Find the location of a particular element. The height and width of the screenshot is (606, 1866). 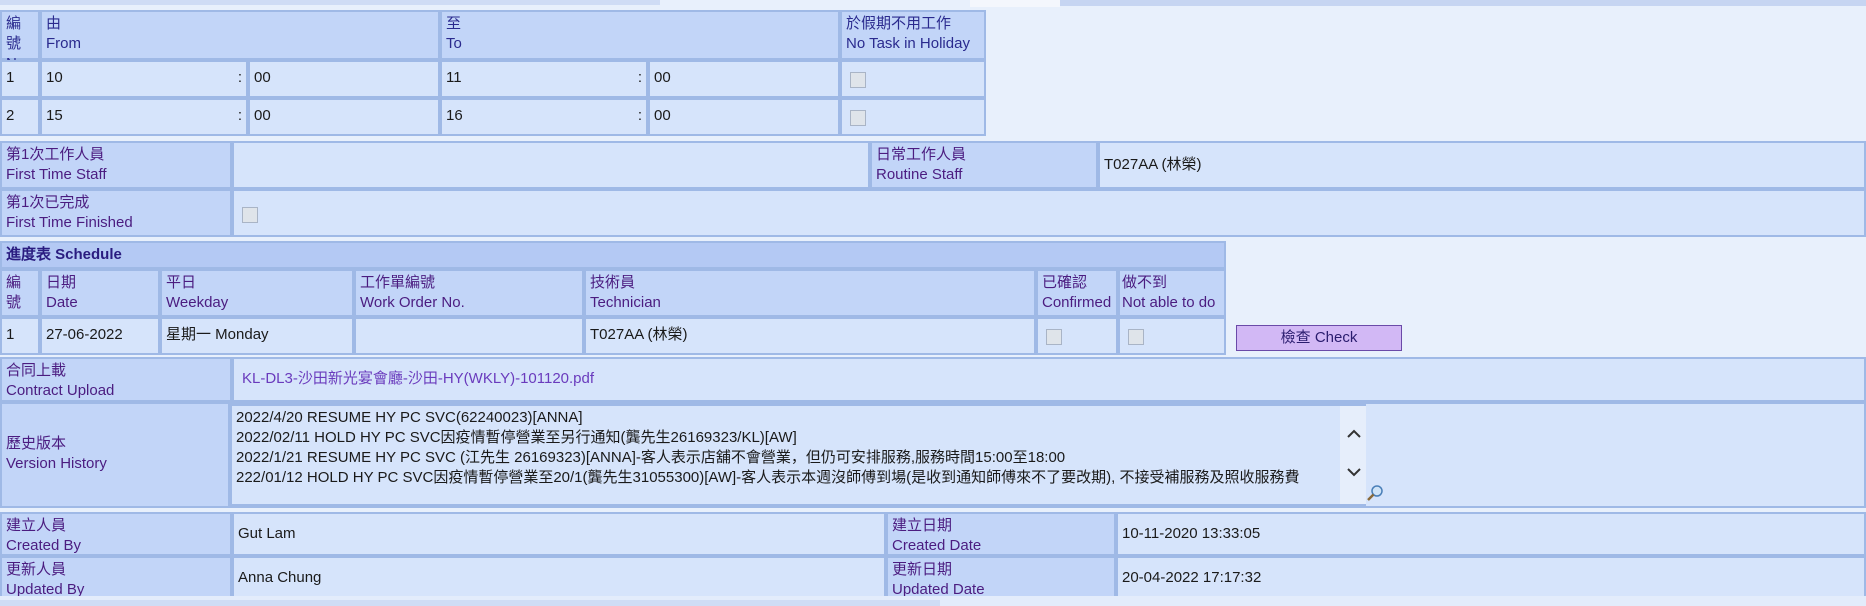

created-date-label-zh: 建立日期 is located at coordinates (922, 525).